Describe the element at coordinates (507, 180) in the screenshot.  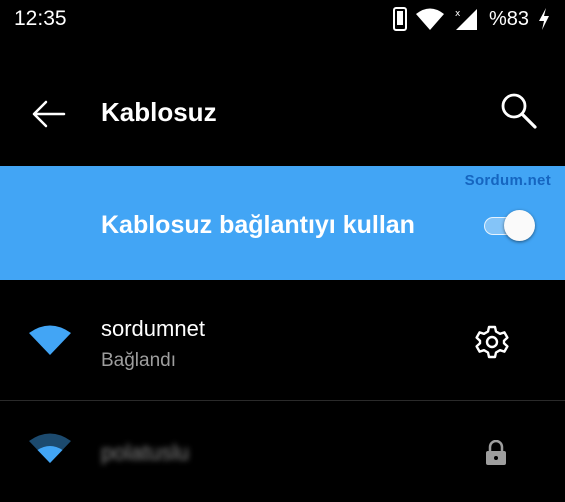
I see `watermark-text: Sordum.net` at that location.